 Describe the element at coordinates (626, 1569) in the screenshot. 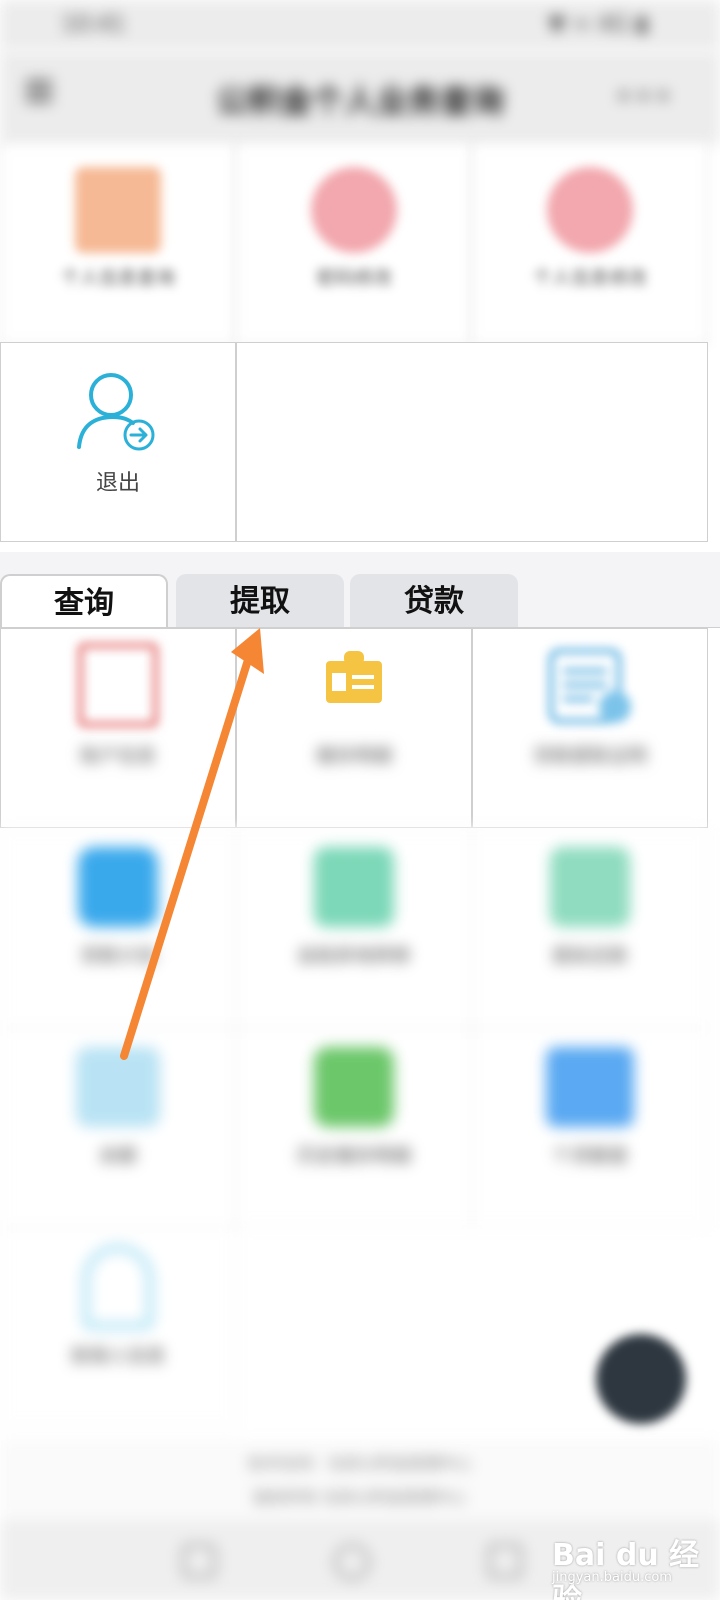

I see `watermark-logo: Bai du 经验` at that location.